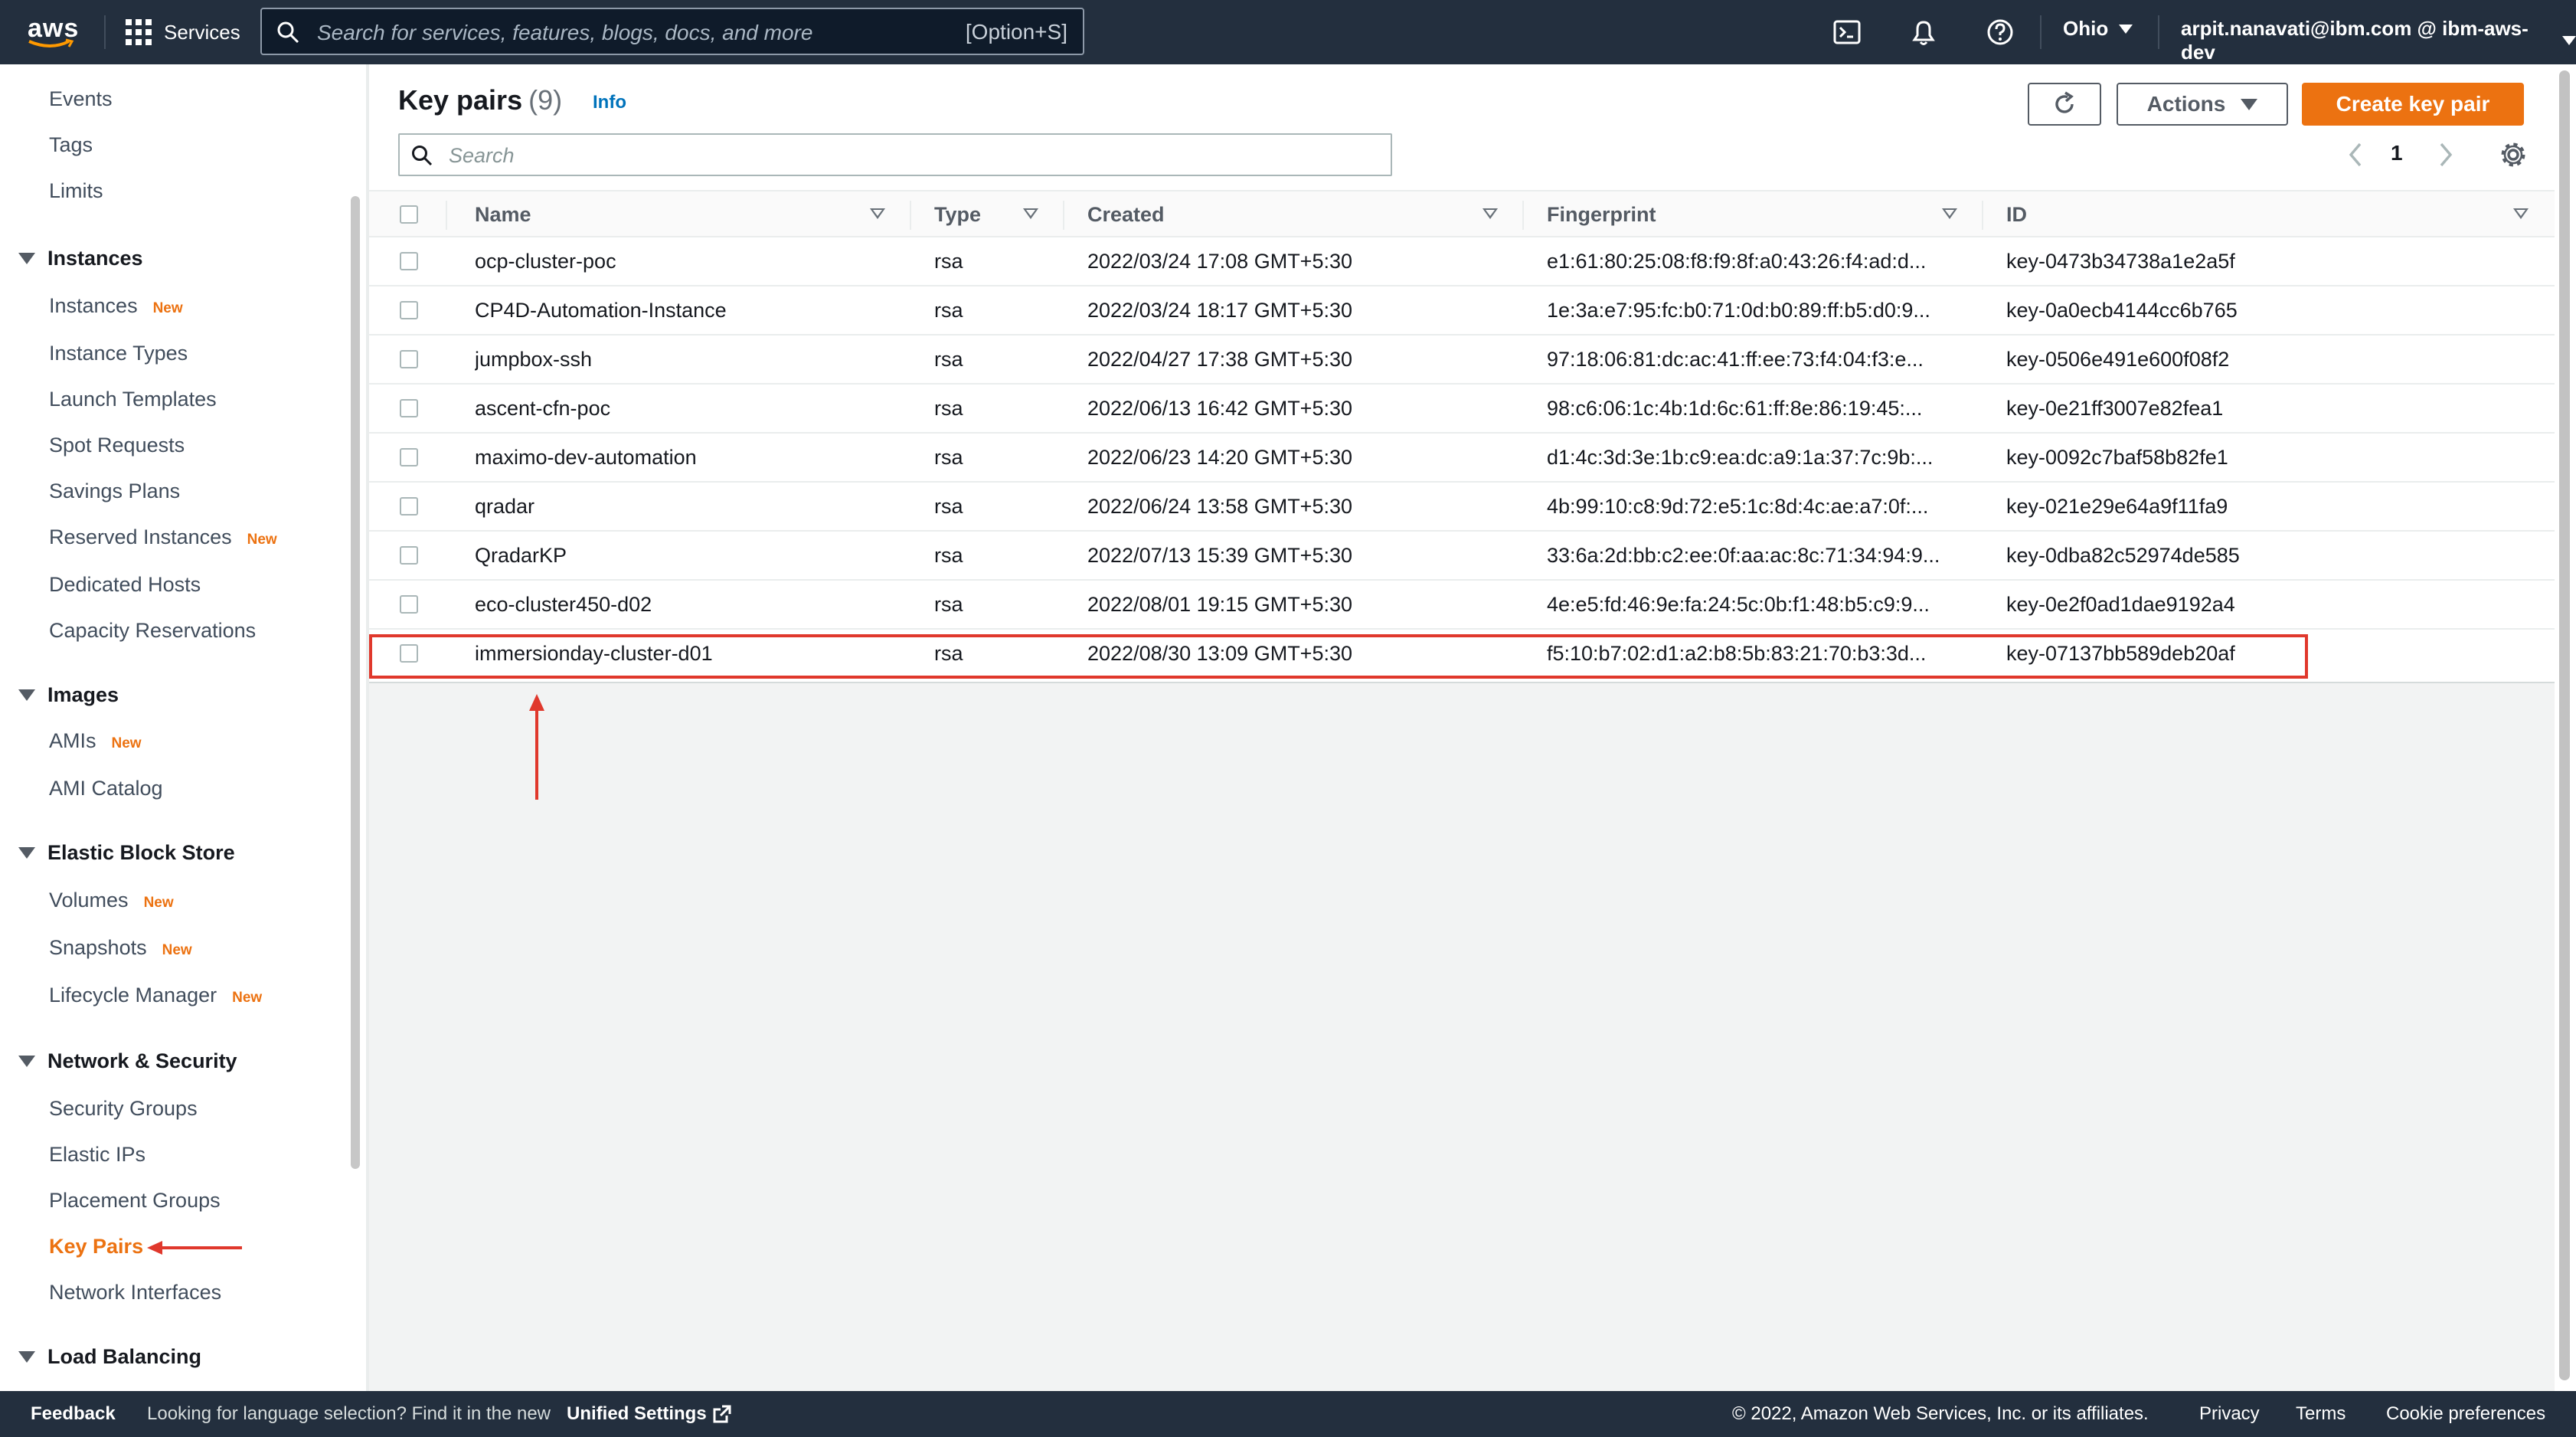 This screenshot has height=1437, width=2576. Describe the element at coordinates (97, 1155) in the screenshot. I see `sidebar-item-elastic-ips: Elastic IPs` at that location.